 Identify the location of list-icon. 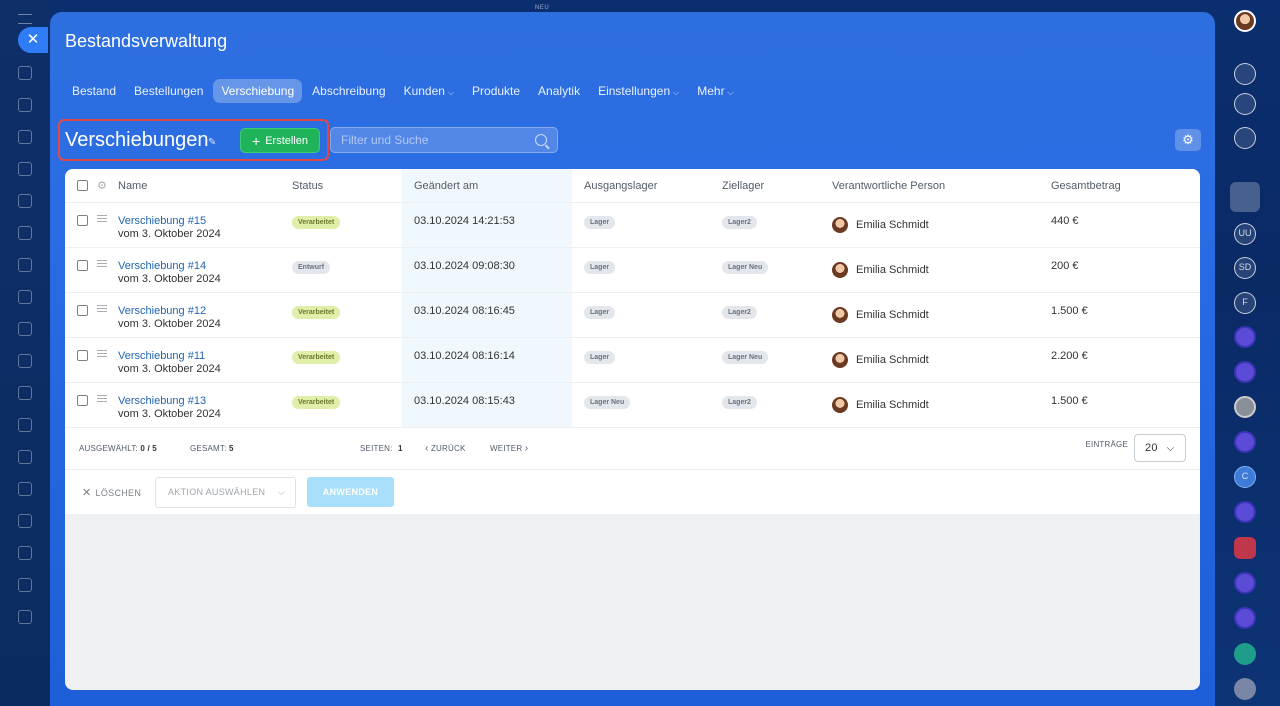
(25, 617).